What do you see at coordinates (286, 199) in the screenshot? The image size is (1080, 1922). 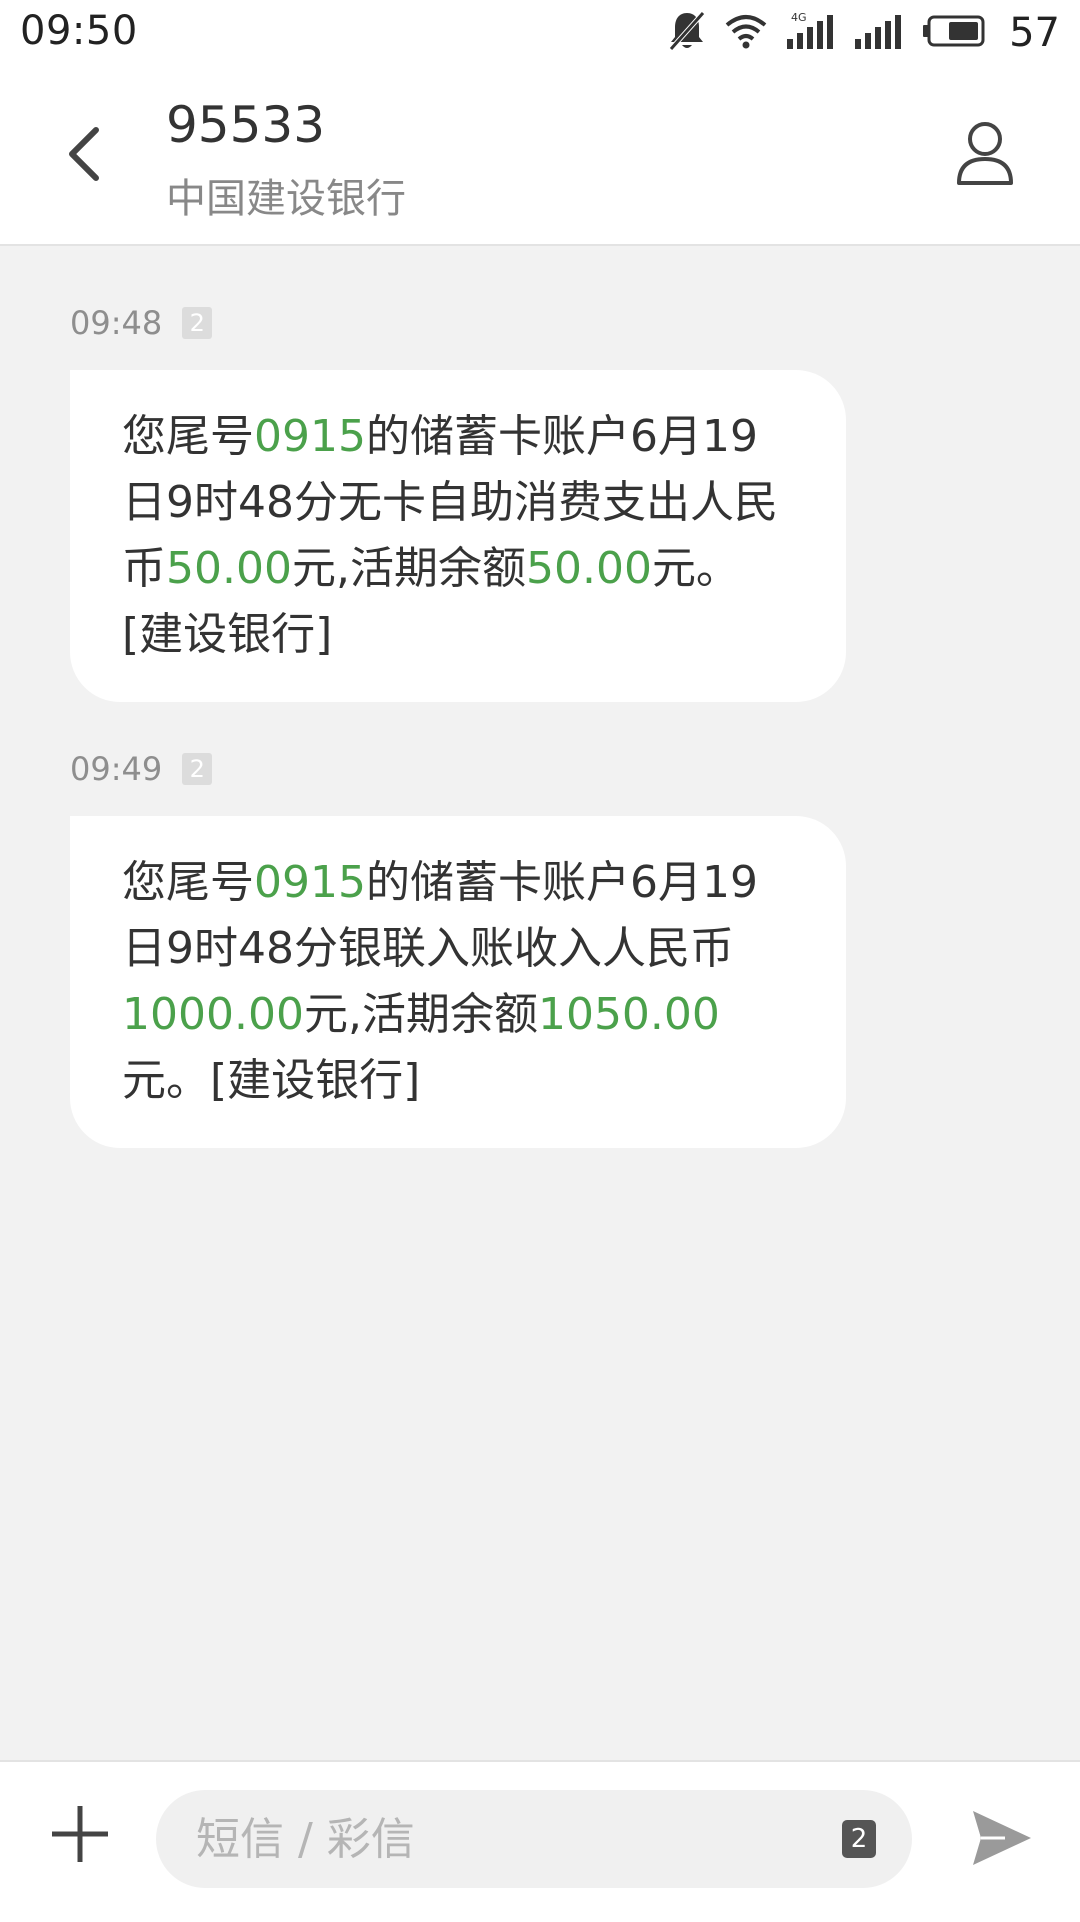 I see `conversation-subtitle: 中国建设银行` at bounding box center [286, 199].